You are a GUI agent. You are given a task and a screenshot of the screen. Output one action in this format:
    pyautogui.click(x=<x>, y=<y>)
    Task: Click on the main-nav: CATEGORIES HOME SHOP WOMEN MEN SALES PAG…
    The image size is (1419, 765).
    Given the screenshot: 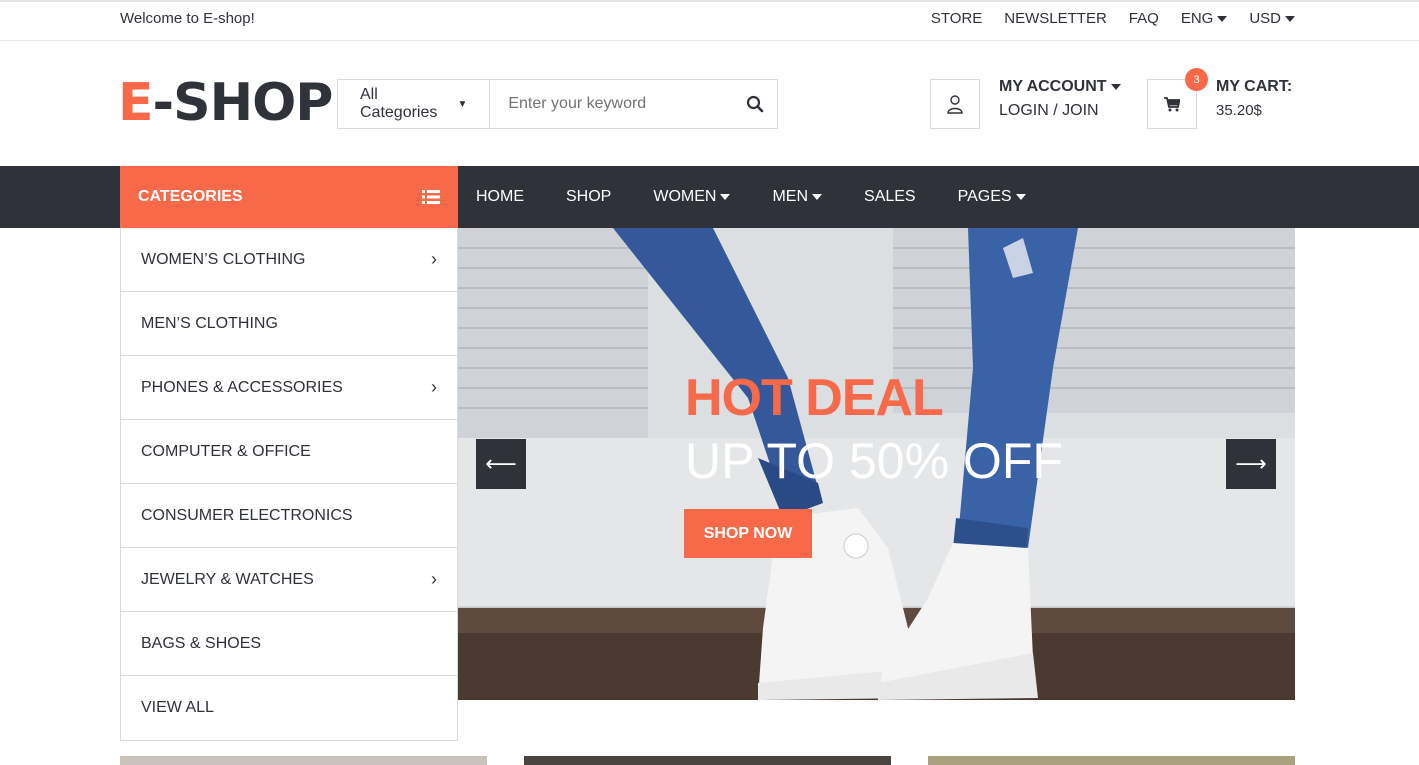 What is the action you would take?
    pyautogui.click(x=709, y=197)
    